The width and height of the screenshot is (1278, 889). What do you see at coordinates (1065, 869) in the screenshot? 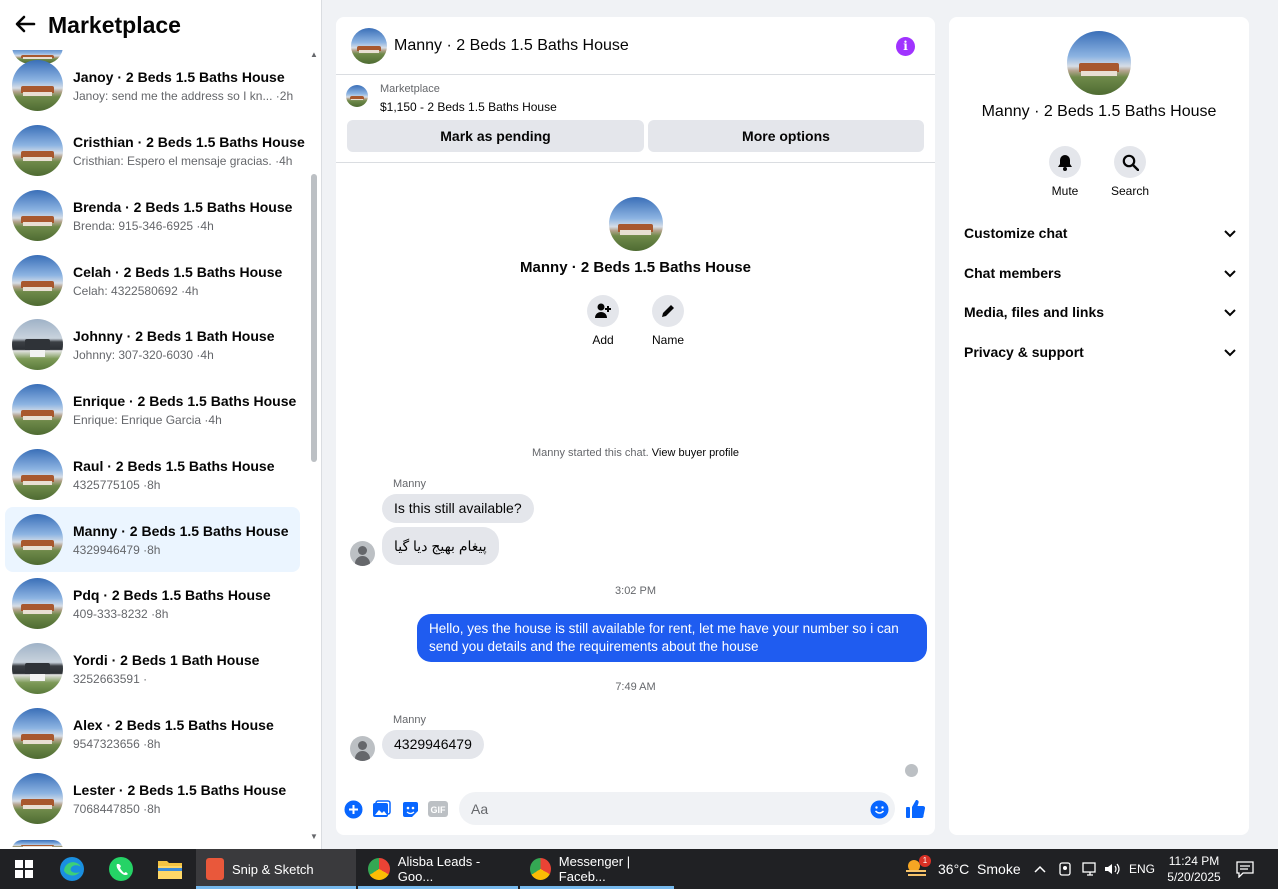
I see `meet-now-icon` at bounding box center [1065, 869].